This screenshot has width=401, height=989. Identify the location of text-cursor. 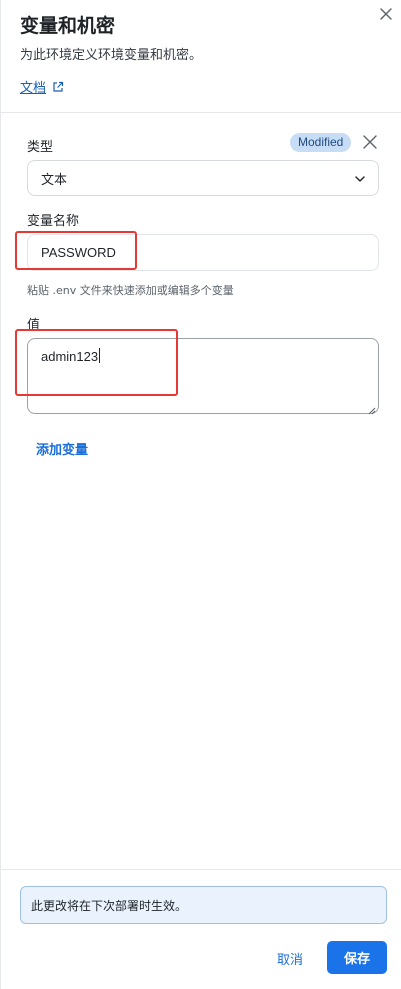
(100, 355).